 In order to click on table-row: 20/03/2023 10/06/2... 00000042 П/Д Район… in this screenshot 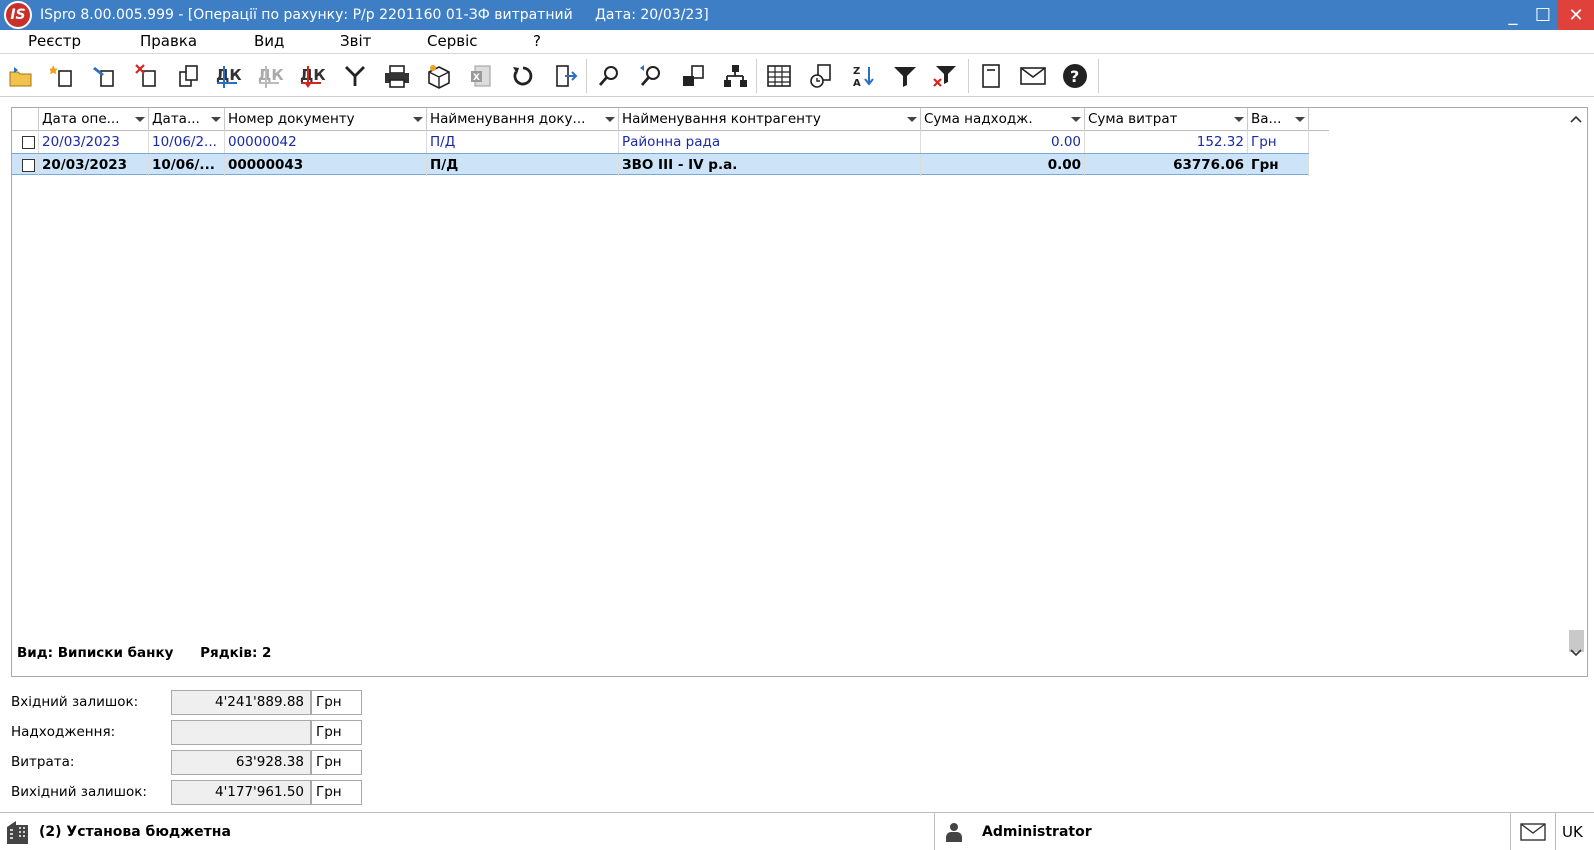, I will do `click(660, 142)`.